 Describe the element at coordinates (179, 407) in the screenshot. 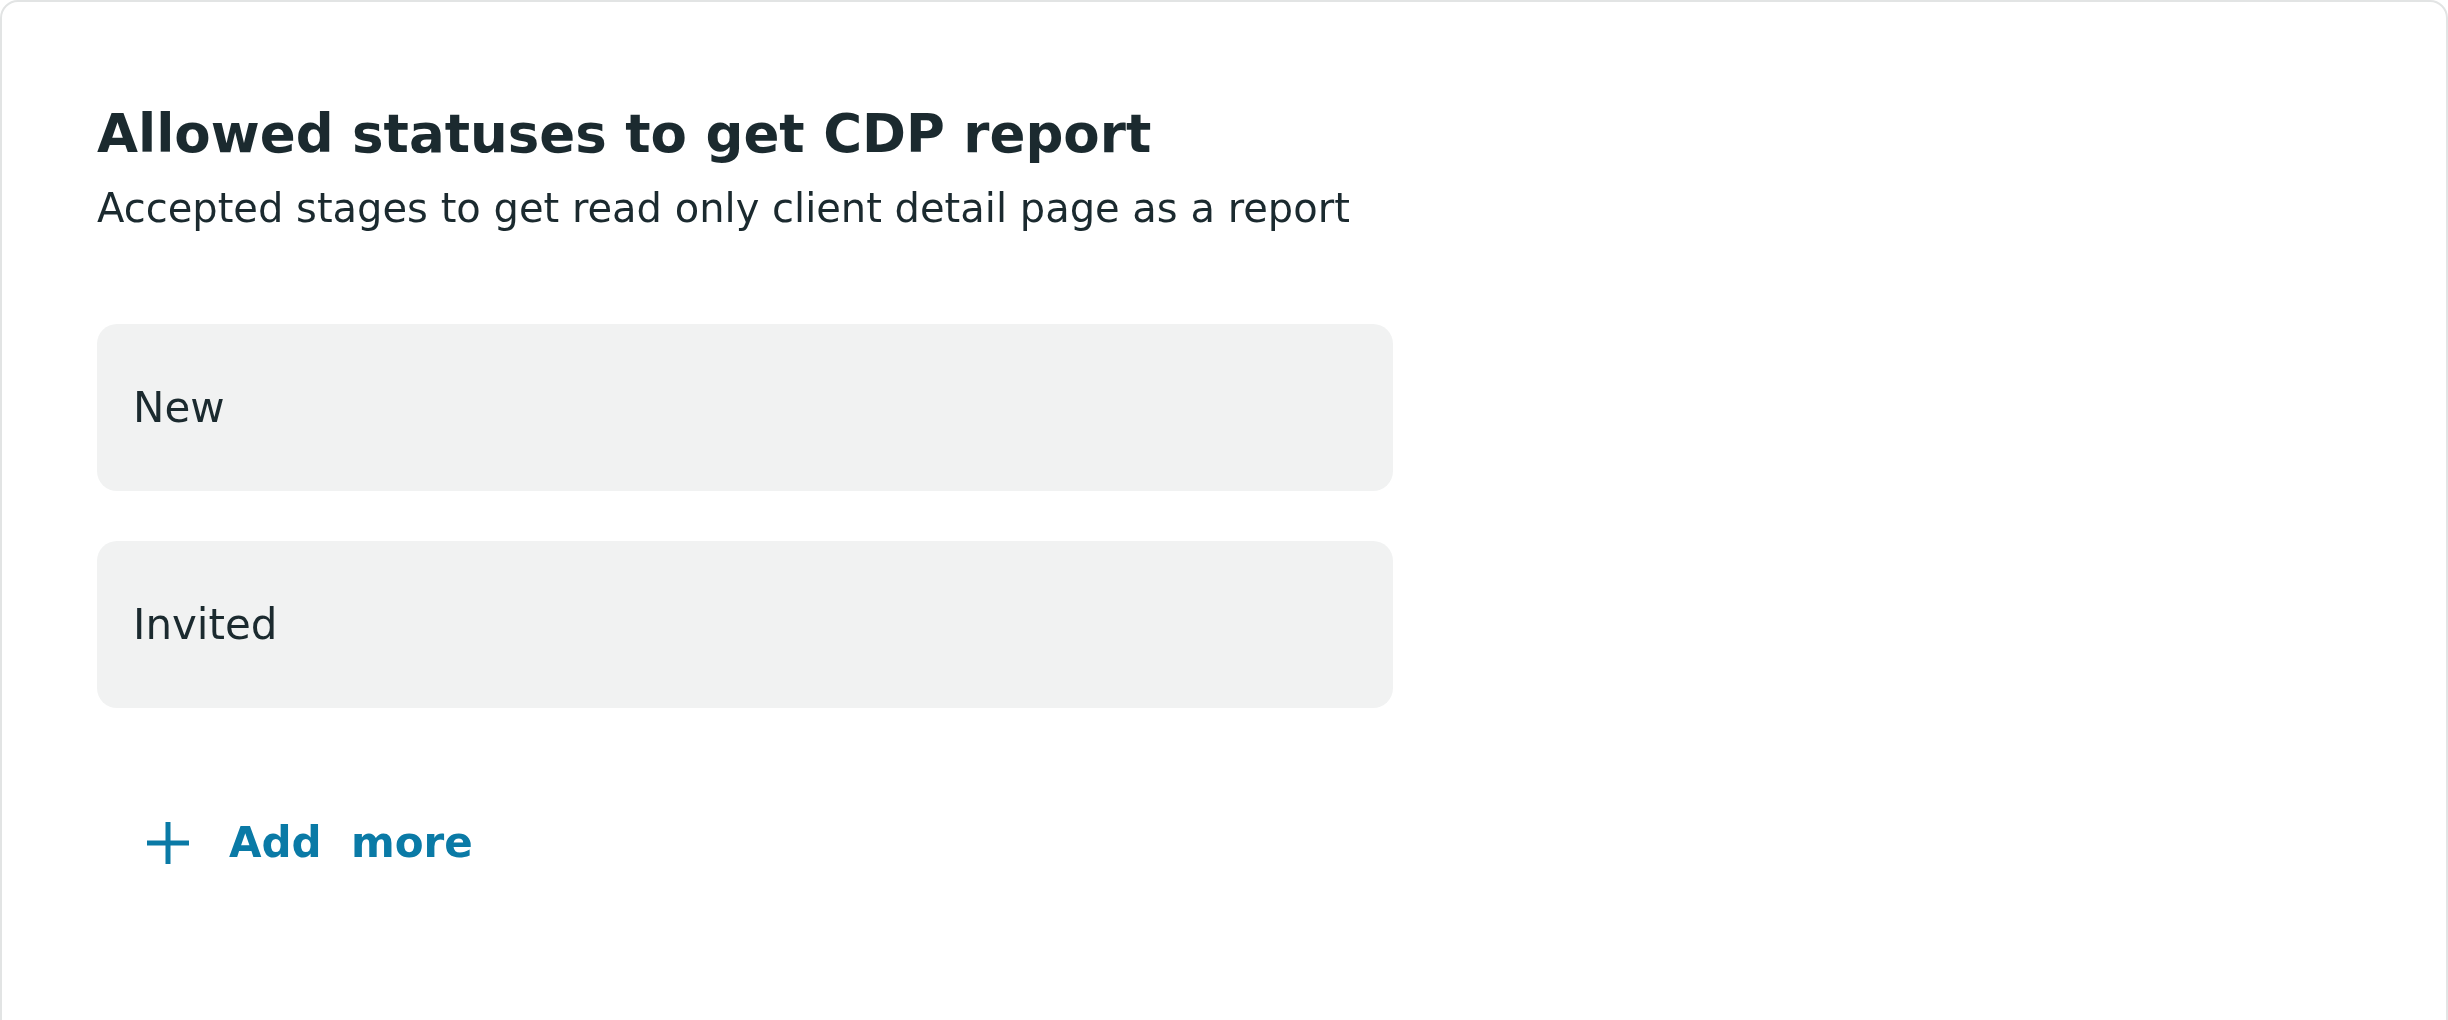

I see `status-label: New` at that location.